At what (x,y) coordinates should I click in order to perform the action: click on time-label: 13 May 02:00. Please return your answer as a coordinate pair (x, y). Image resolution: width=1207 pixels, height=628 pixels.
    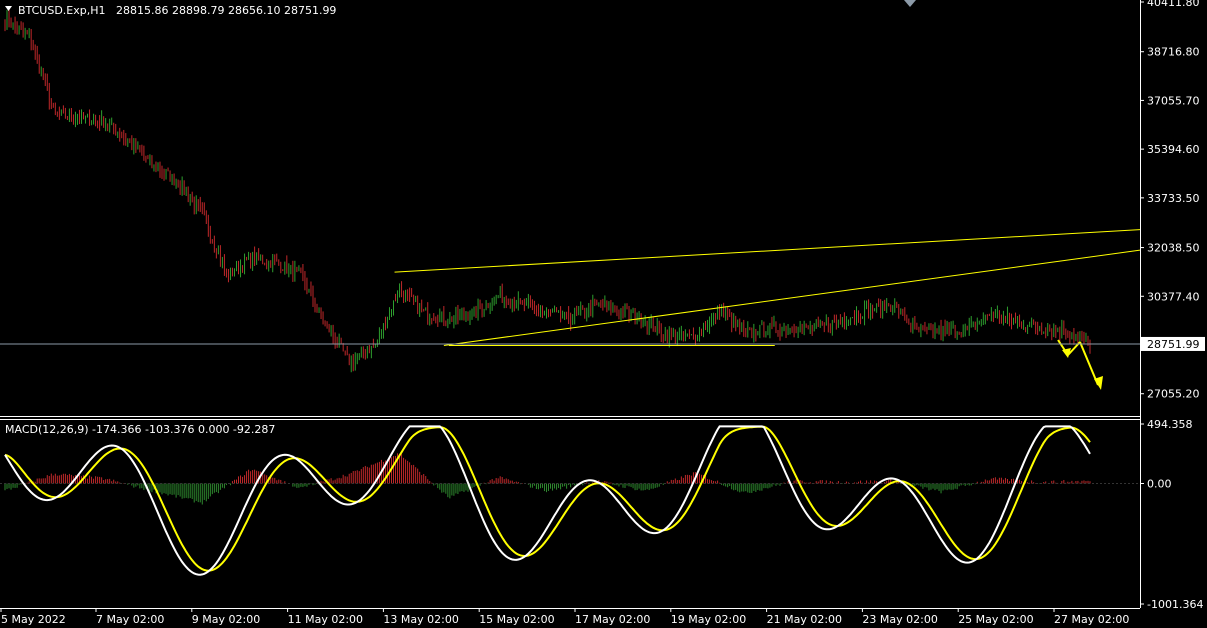
    Looking at the image, I should click on (420, 619).